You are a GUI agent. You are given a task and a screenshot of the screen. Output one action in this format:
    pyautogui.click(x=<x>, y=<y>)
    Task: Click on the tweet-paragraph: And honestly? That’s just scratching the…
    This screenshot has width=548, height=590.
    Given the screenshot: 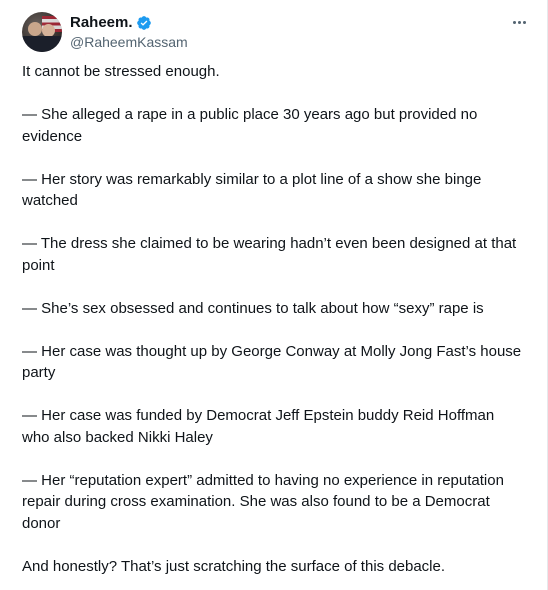 What is the action you would take?
    pyautogui.click(x=234, y=566)
    